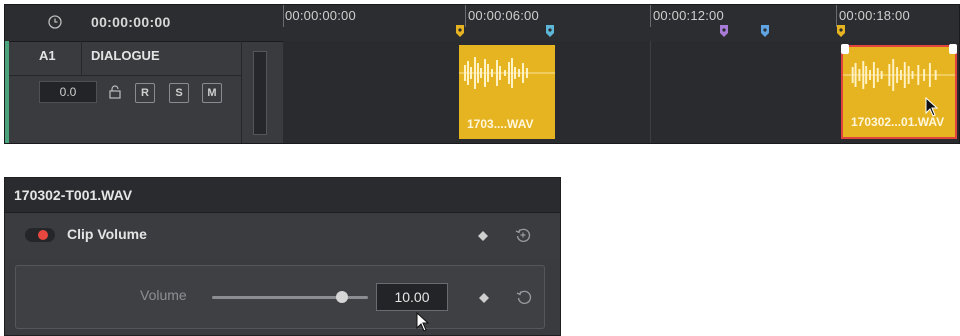 The width and height of the screenshot is (960, 336). Describe the element at coordinates (68, 92) in the screenshot. I see `track-volume-field: 0.0` at that location.